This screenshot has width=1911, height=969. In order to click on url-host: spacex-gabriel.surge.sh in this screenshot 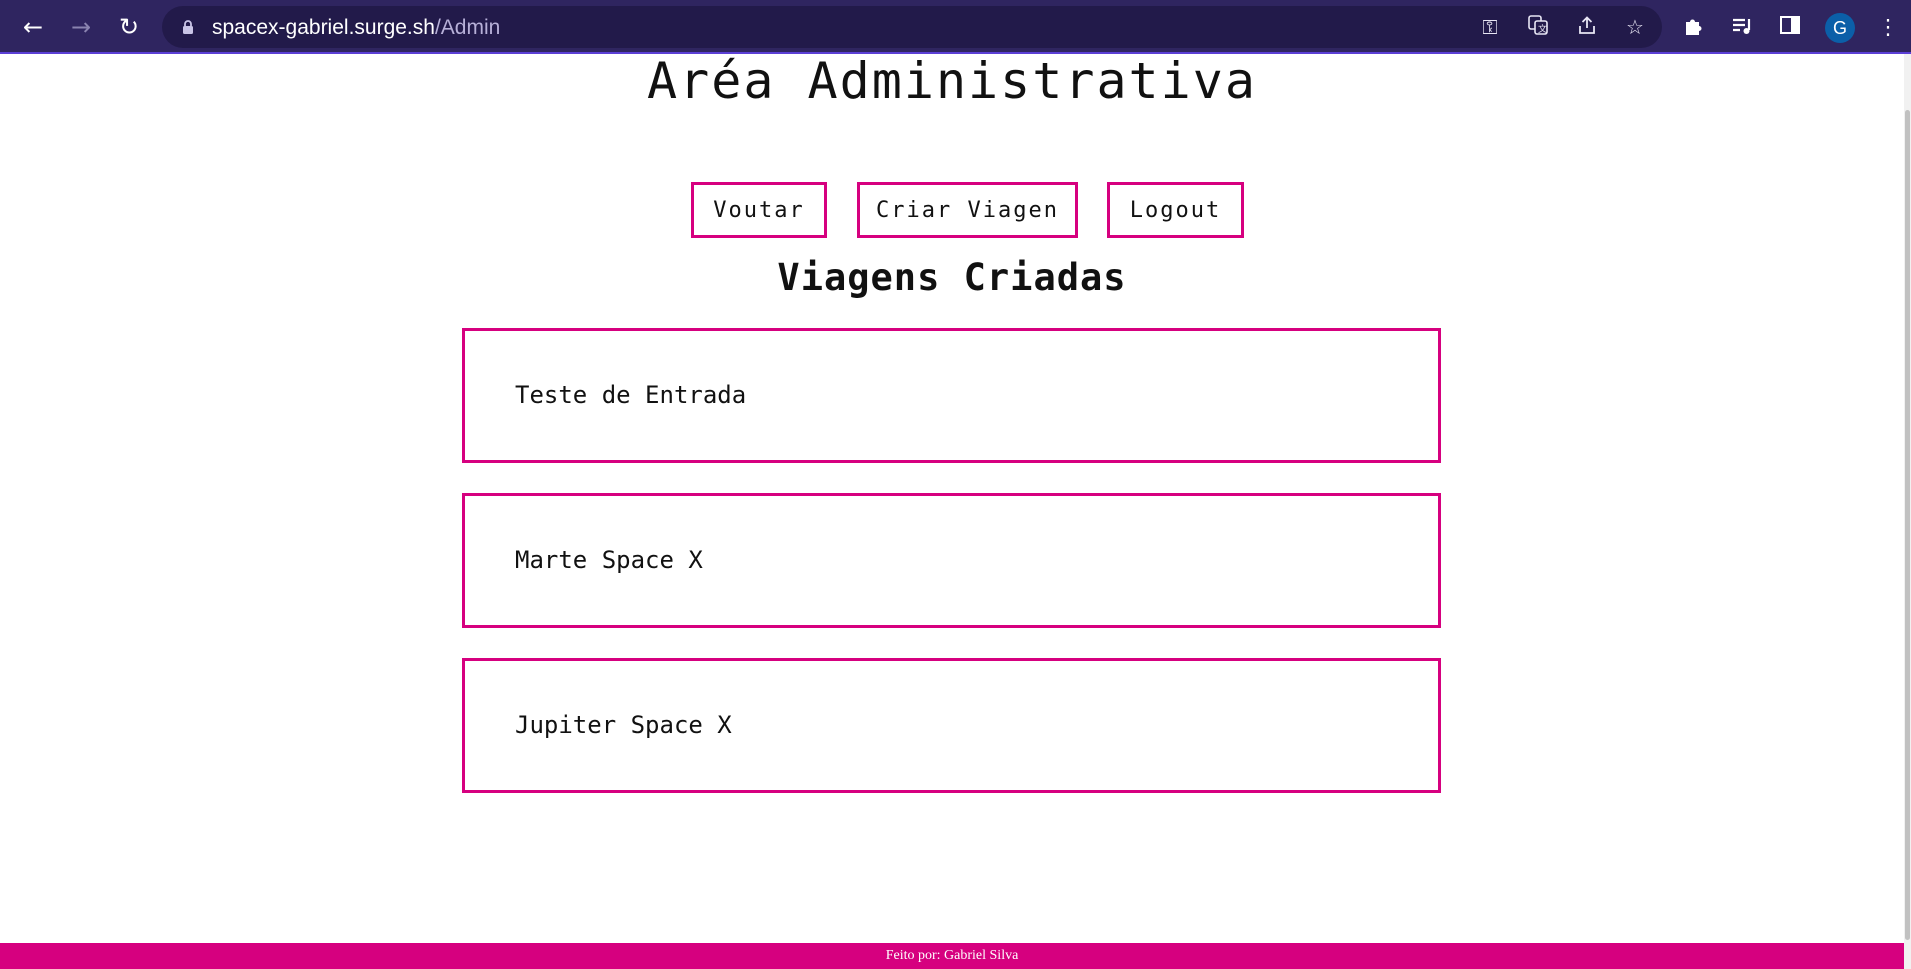, I will do `click(323, 27)`.